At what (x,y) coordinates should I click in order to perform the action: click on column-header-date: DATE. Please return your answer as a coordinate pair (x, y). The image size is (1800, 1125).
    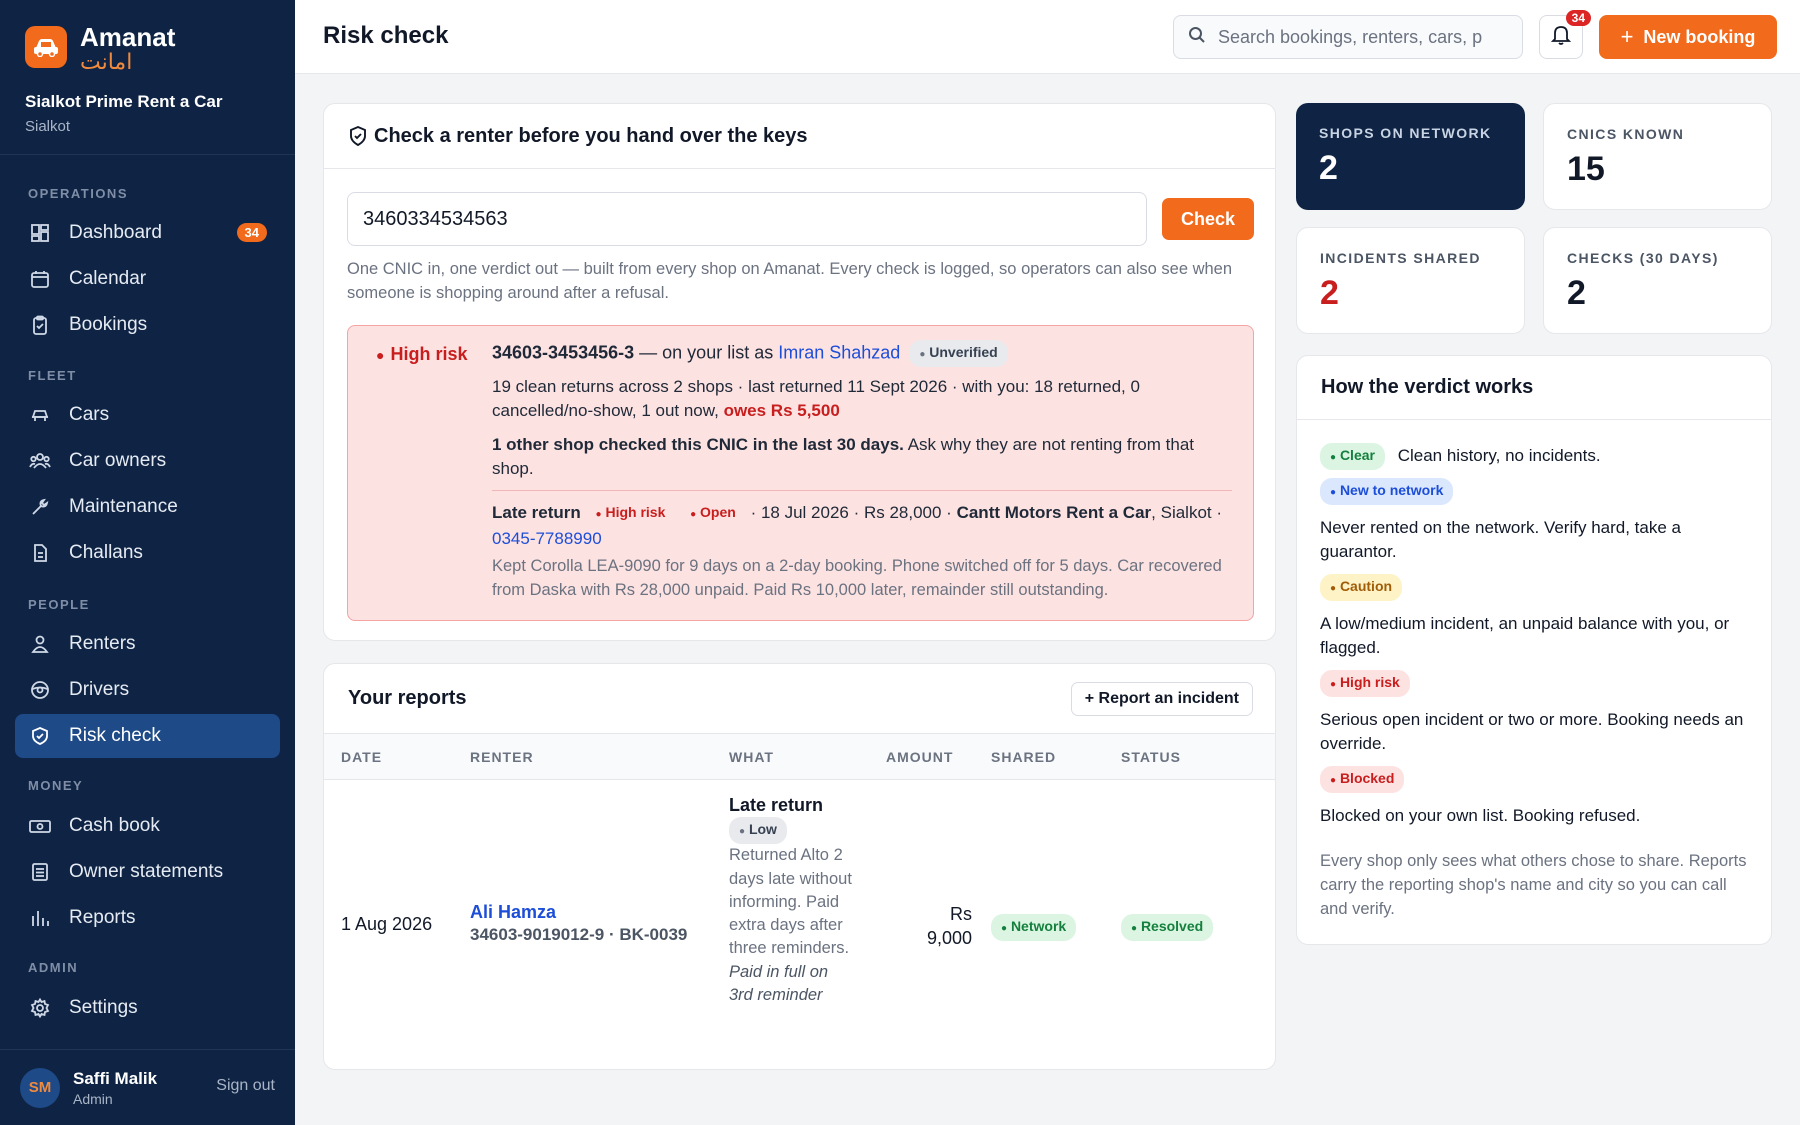
    Looking at the image, I should click on (361, 757).